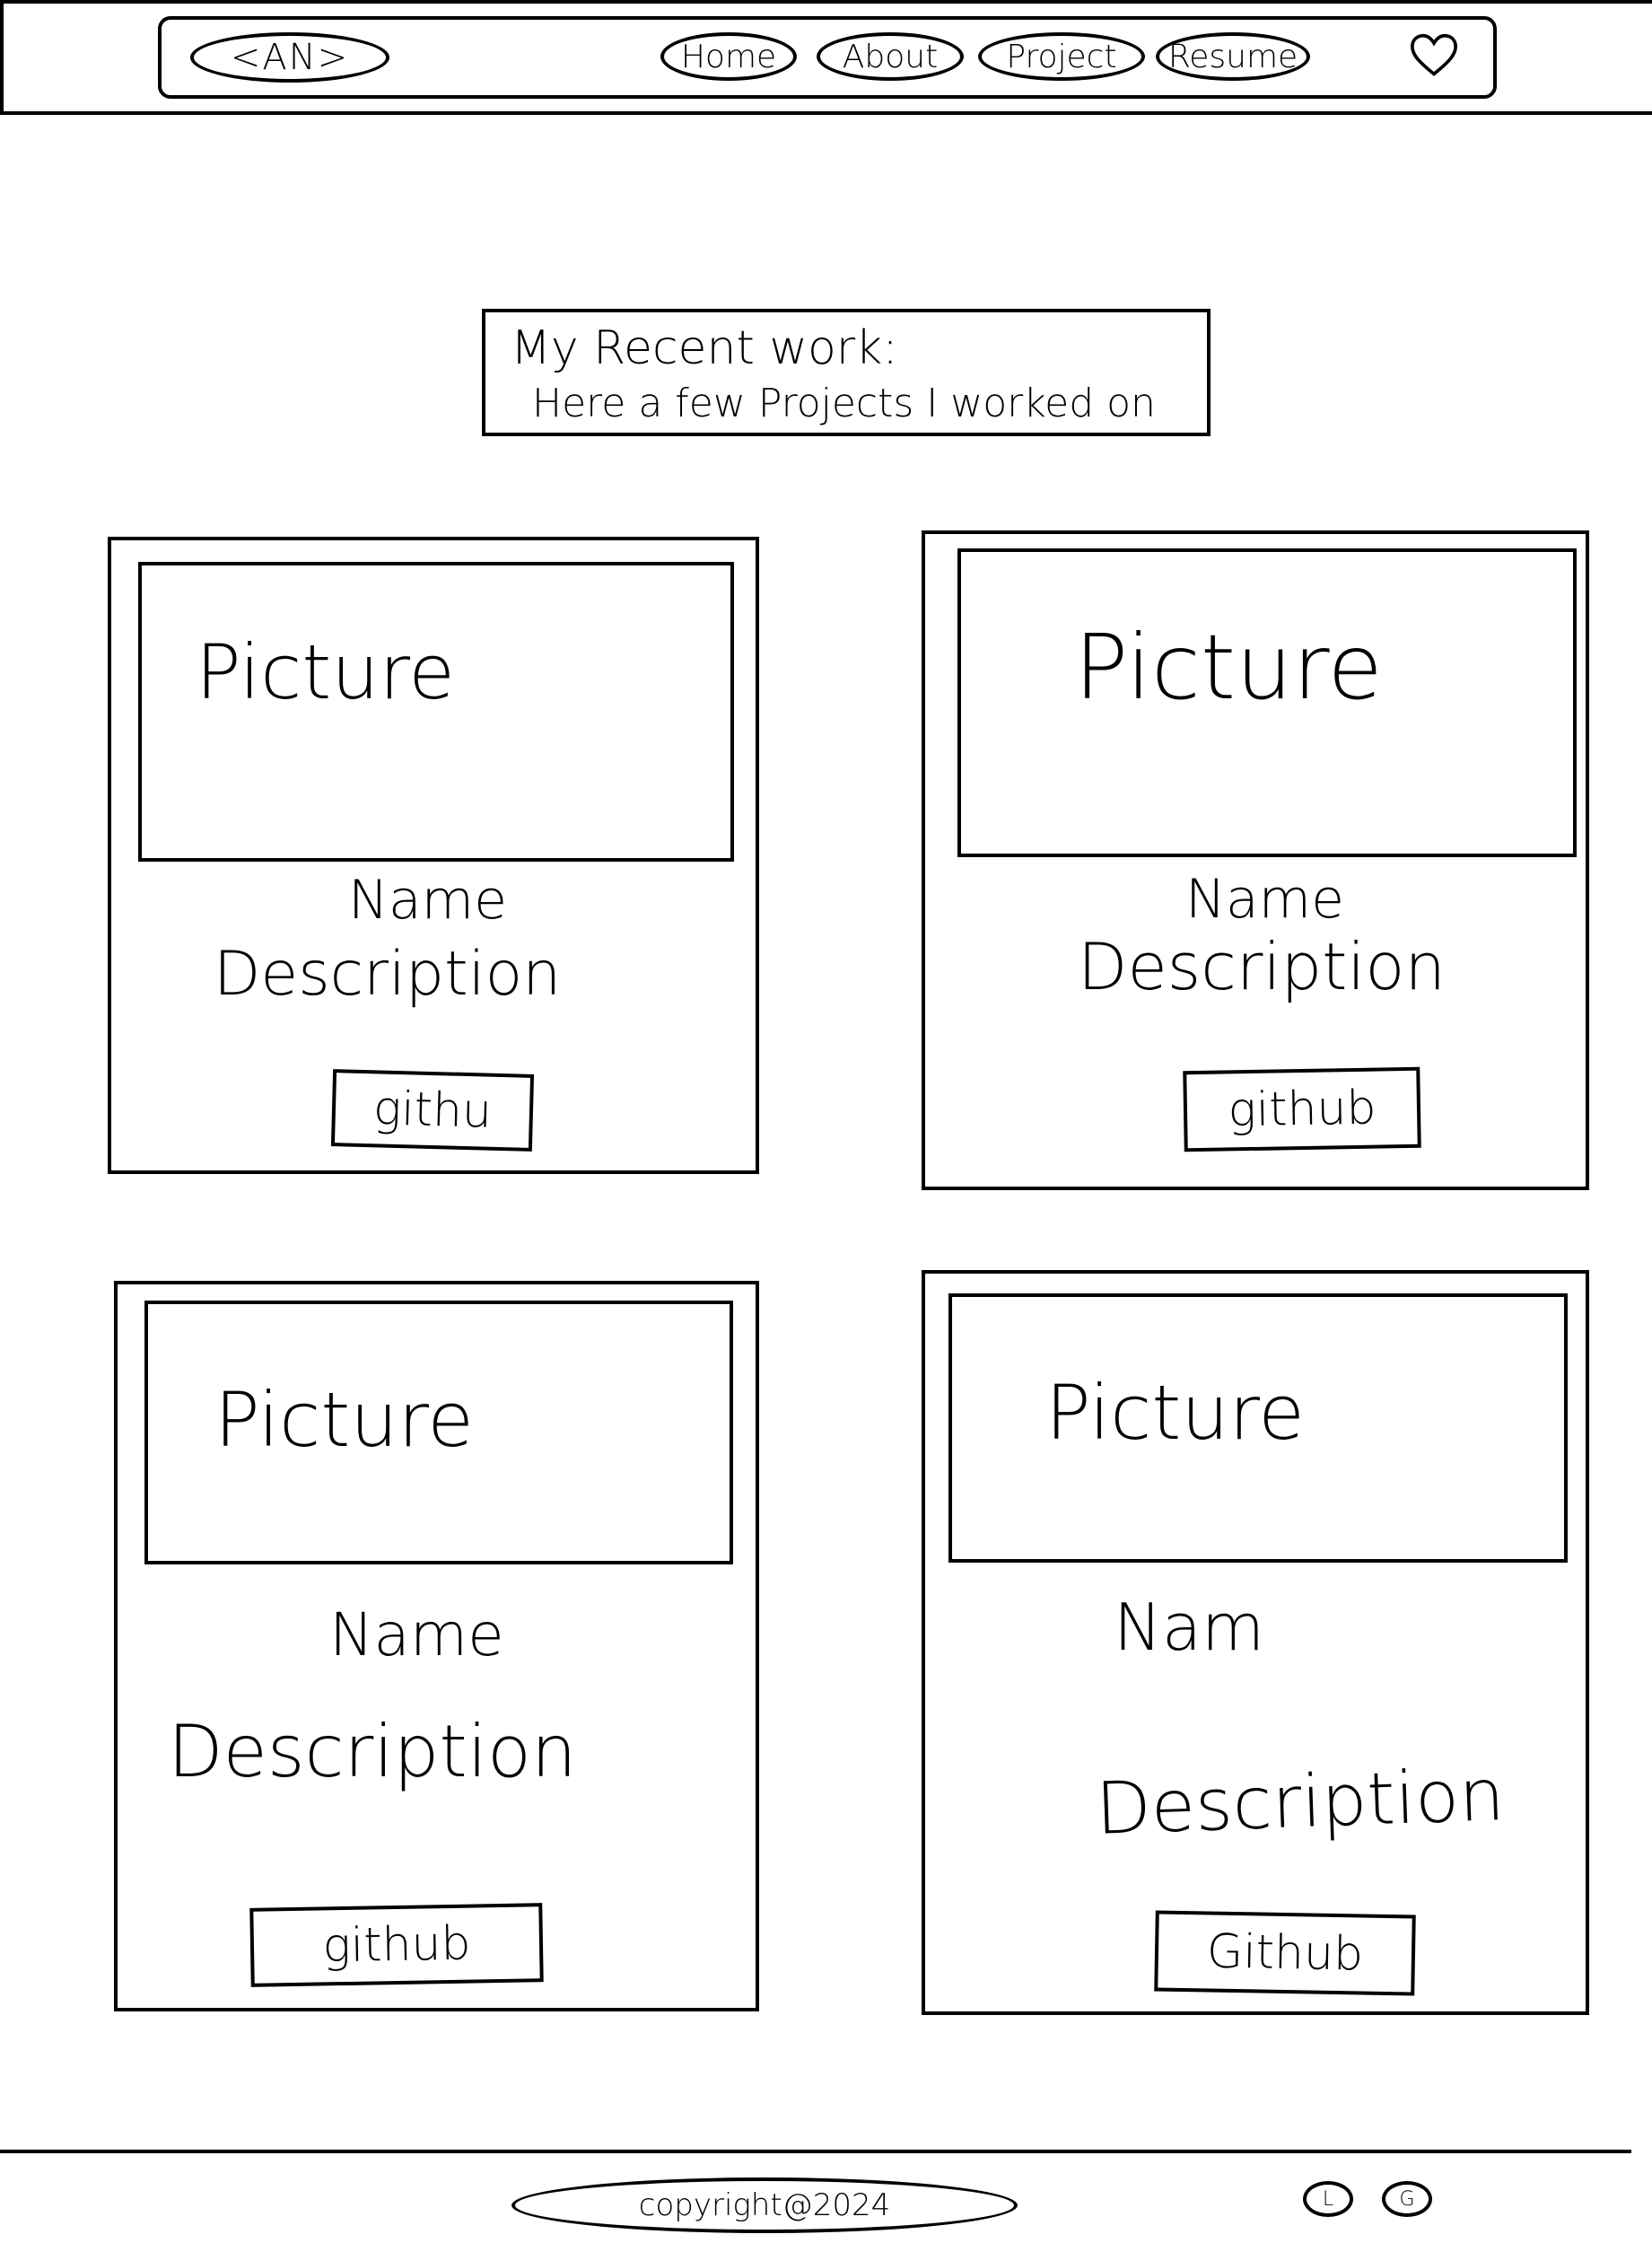 Image resolution: width=1652 pixels, height=2243 pixels. I want to click on footer-social-icon-label: L, so click(1328, 2199).